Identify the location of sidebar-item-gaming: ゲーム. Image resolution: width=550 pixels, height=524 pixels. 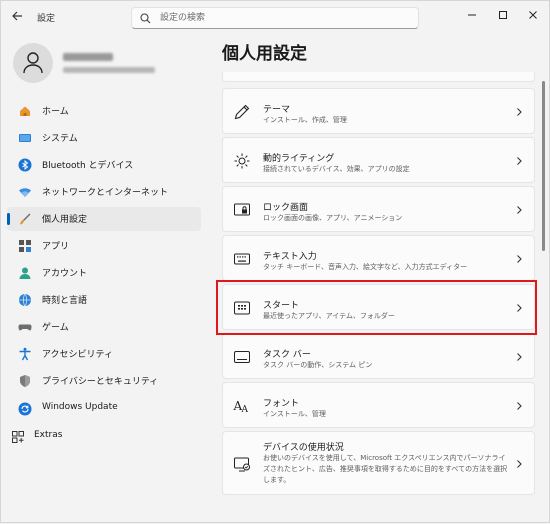
(104, 327).